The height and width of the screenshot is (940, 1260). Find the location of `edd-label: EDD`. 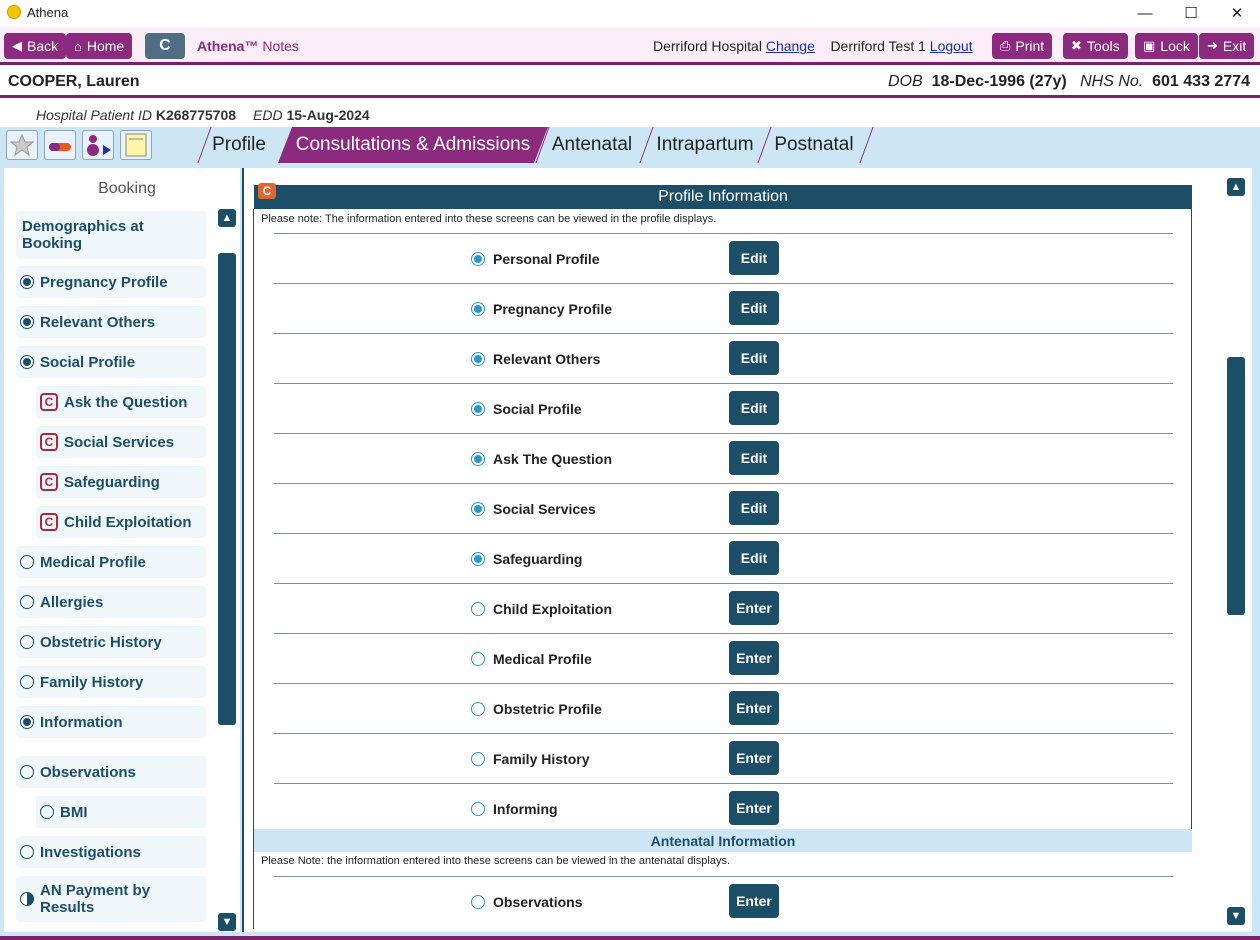

edd-label: EDD is located at coordinates (268, 115).